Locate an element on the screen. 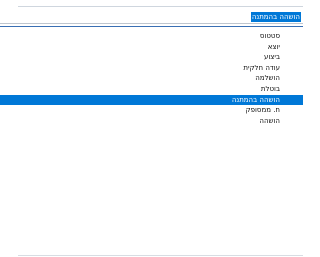  option-waiting-selected: הושהה בהמתנה is located at coordinates (151, 100).